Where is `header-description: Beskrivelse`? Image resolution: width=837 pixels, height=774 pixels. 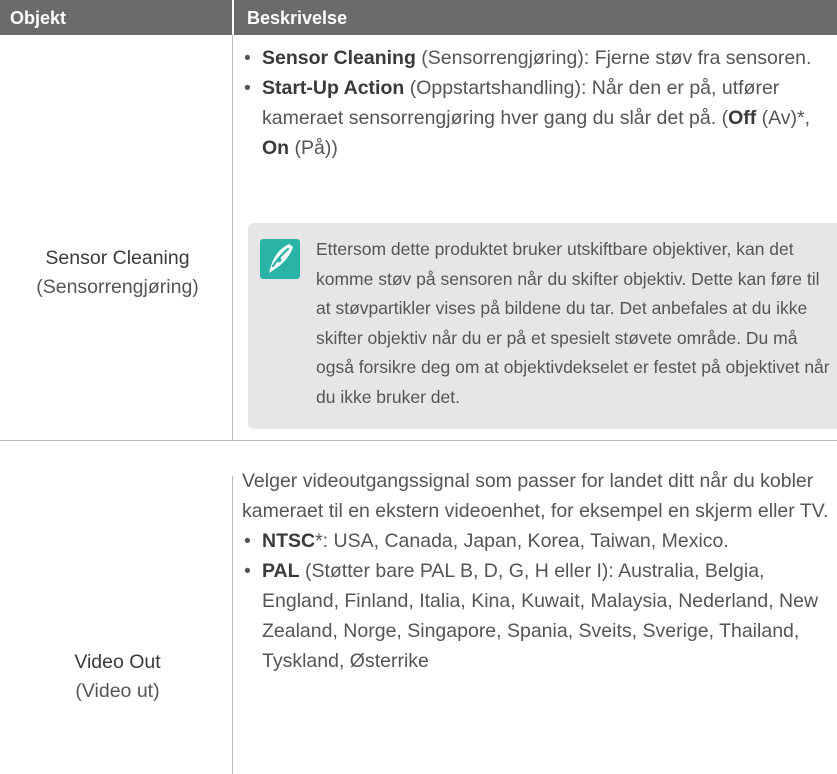
header-description: Beskrivelse is located at coordinates (297, 18).